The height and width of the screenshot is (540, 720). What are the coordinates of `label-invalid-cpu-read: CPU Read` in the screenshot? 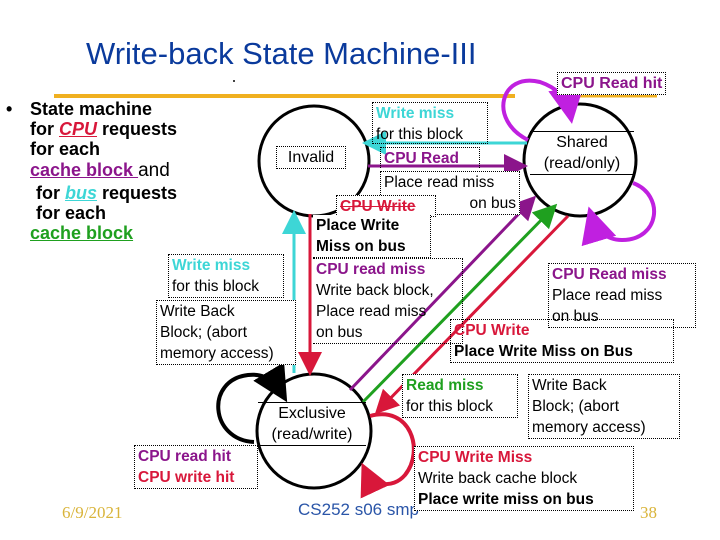 It's located at (430, 157).